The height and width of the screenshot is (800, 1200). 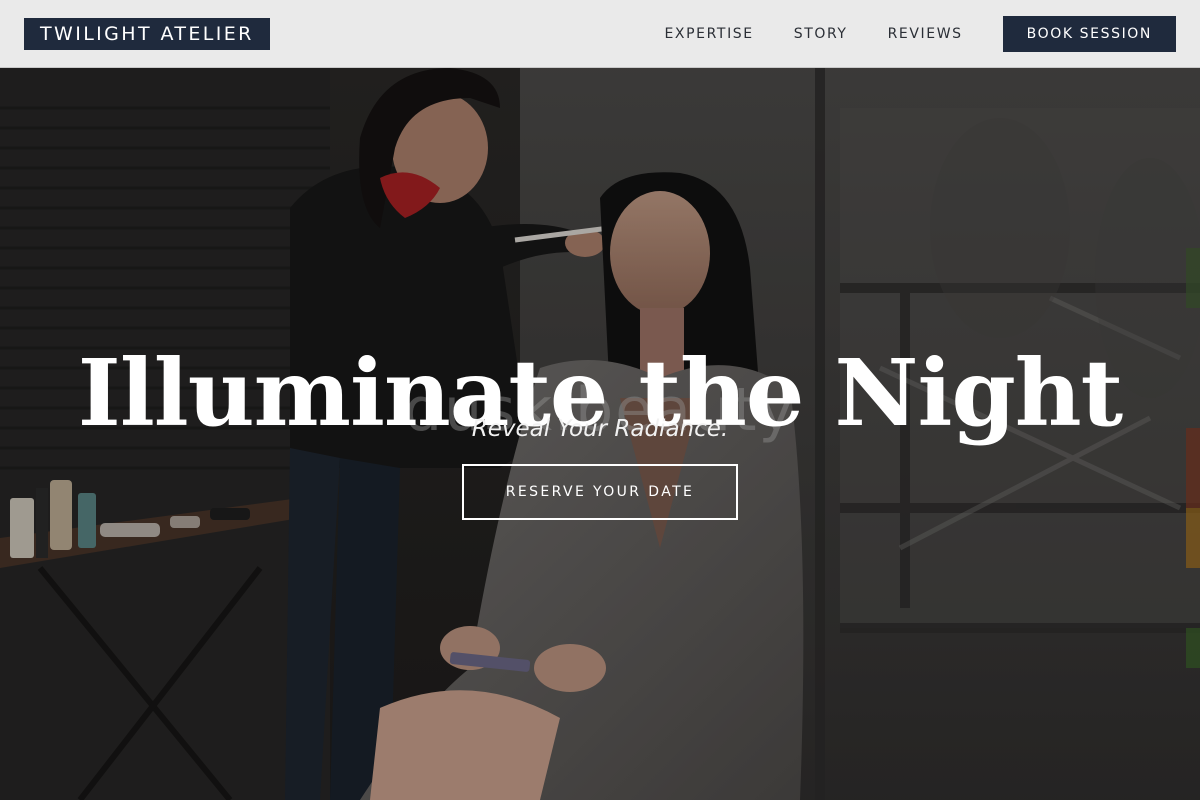 I want to click on nav-link-reviews: REVIEWS, so click(x=925, y=34).